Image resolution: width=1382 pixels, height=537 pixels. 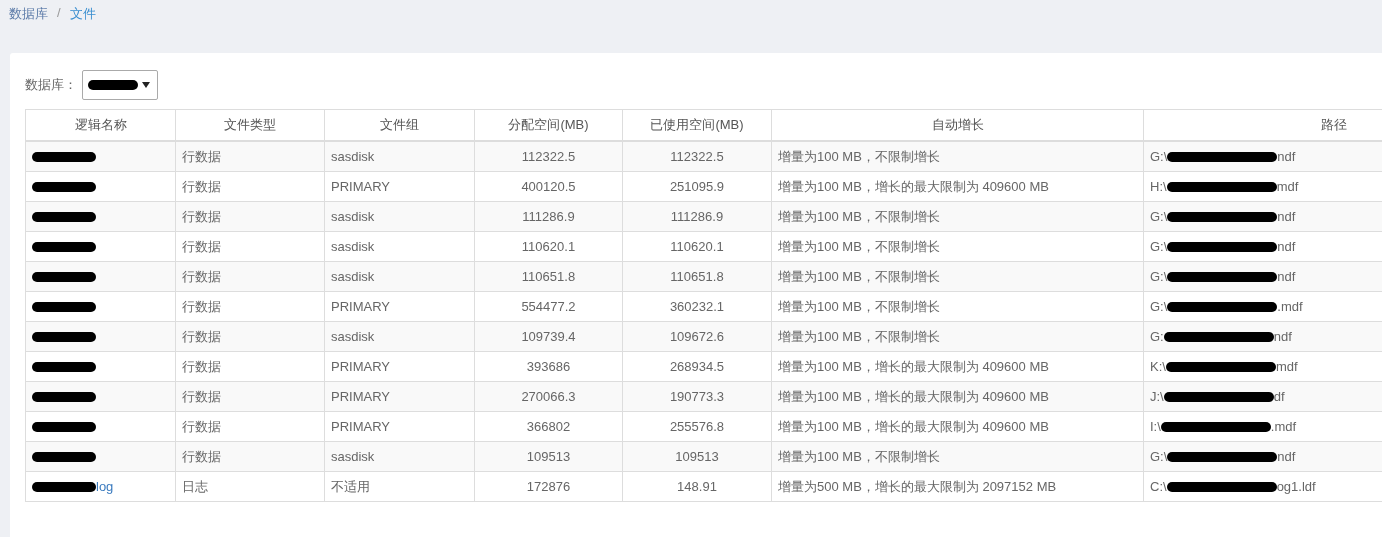 I want to click on breadcrumb-link: 数据库, so click(x=28, y=14).